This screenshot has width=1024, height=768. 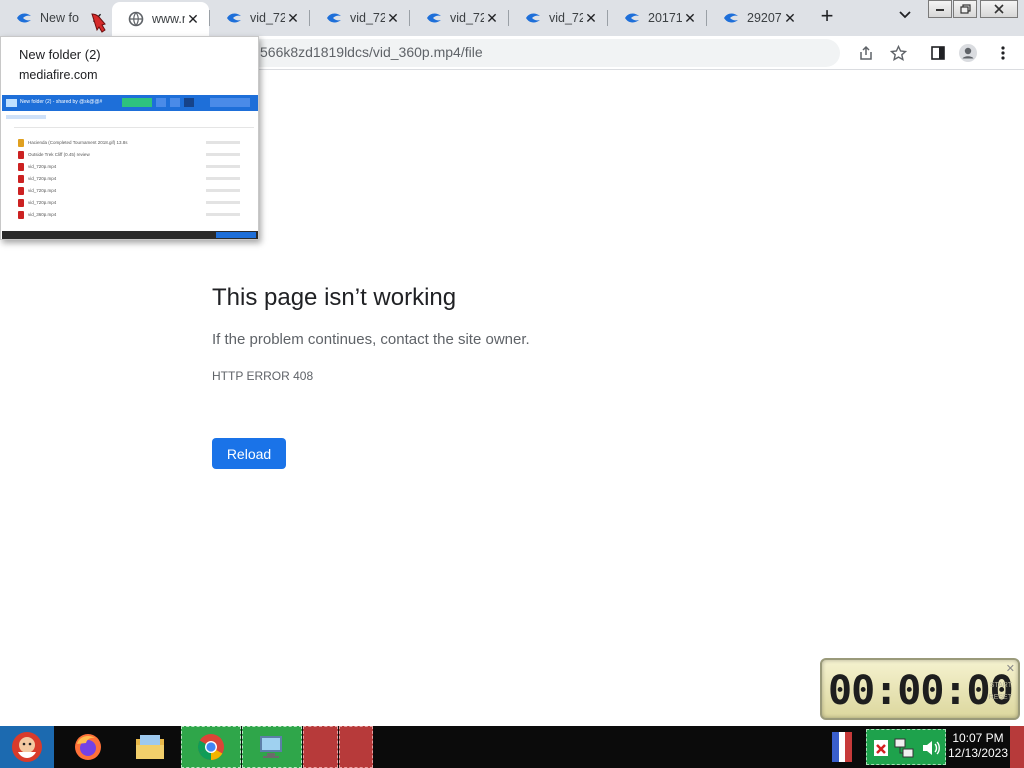 I want to click on menu-kebab-icon, so click(x=1003, y=53).